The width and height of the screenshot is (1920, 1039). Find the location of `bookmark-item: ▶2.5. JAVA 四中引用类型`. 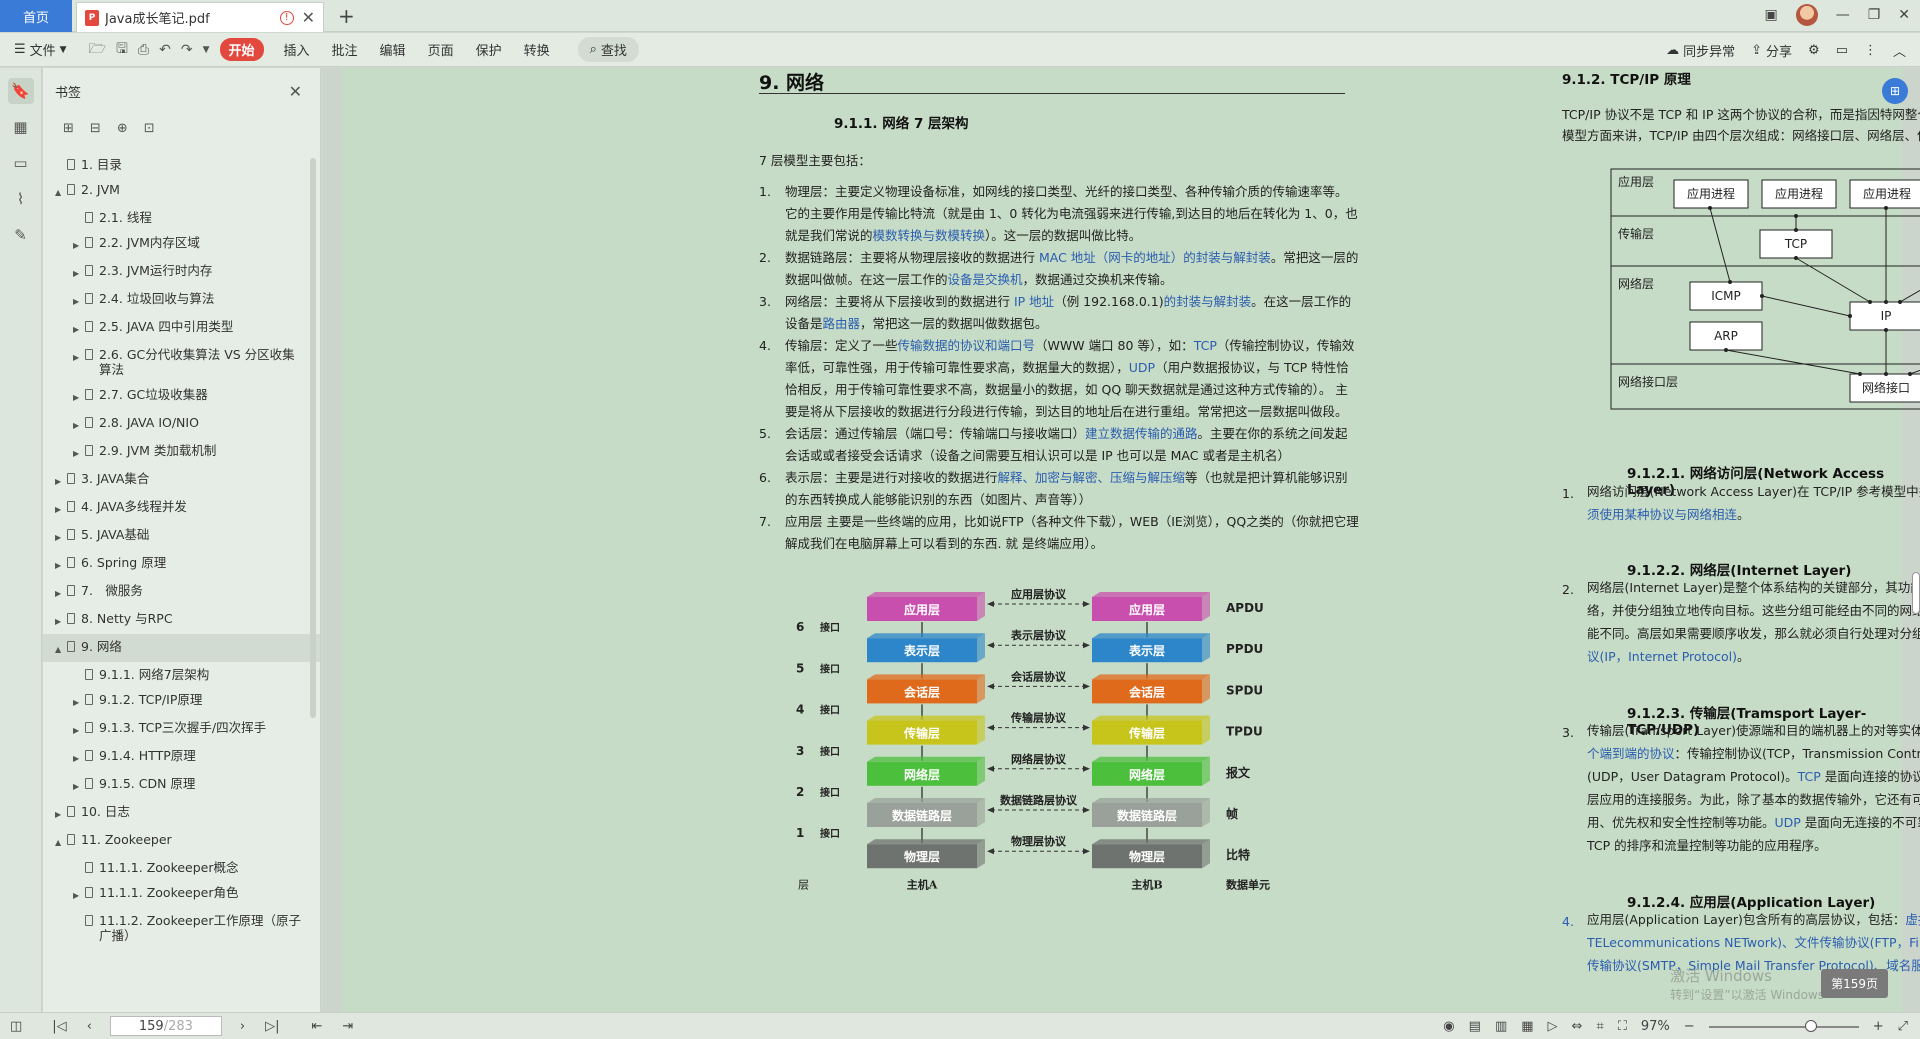

bookmark-item: ▶2.5. JAVA 四中引用类型 is located at coordinates (181, 328).